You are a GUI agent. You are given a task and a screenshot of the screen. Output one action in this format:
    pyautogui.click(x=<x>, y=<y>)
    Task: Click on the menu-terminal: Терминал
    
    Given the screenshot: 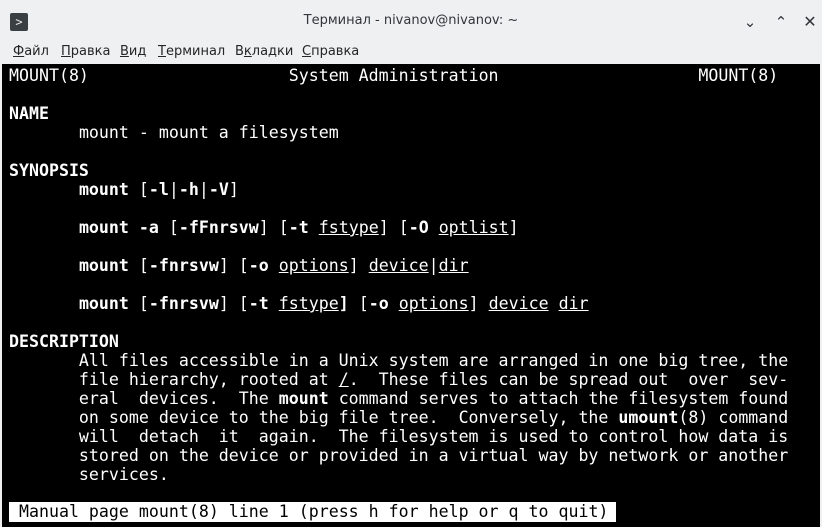 What is the action you would take?
    pyautogui.click(x=191, y=51)
    